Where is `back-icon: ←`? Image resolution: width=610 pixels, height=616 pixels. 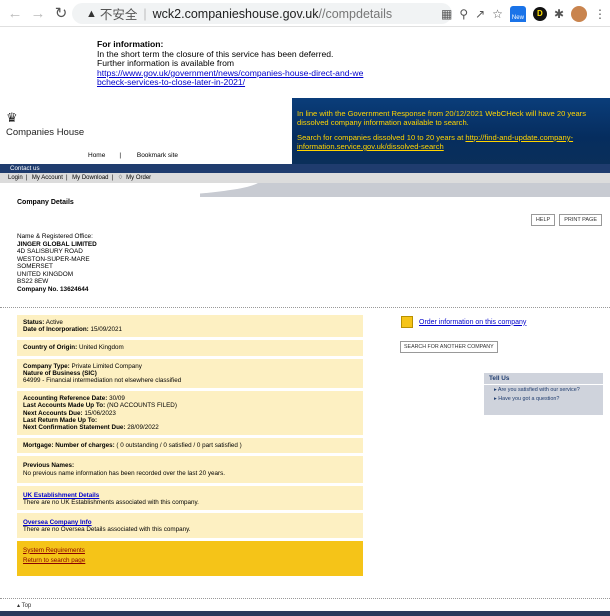
back-icon: ← is located at coordinates (15, 13).